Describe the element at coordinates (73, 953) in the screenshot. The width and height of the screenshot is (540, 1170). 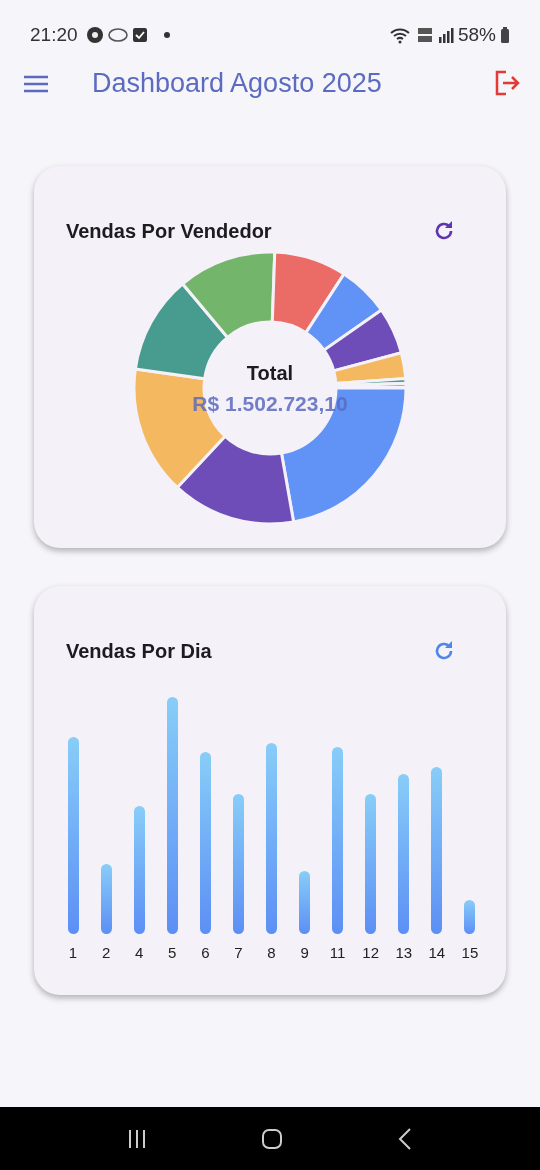
I see `day-label: 1` at that location.